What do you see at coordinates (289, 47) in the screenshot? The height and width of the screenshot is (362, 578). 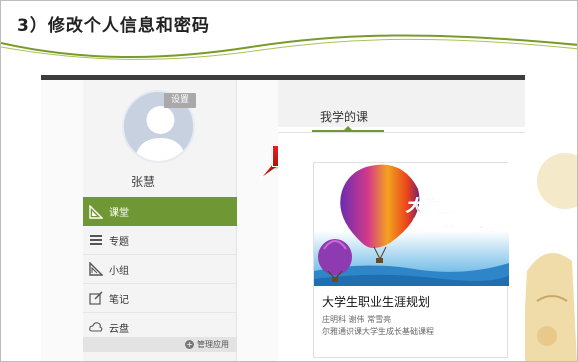 I see `decorative-wave` at bounding box center [289, 47].